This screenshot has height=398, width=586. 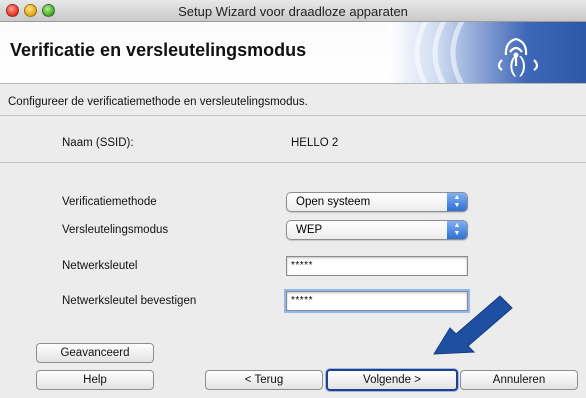 What do you see at coordinates (115, 230) in the screenshot?
I see `encryption-mode-label: Versleutelingsmodus` at bounding box center [115, 230].